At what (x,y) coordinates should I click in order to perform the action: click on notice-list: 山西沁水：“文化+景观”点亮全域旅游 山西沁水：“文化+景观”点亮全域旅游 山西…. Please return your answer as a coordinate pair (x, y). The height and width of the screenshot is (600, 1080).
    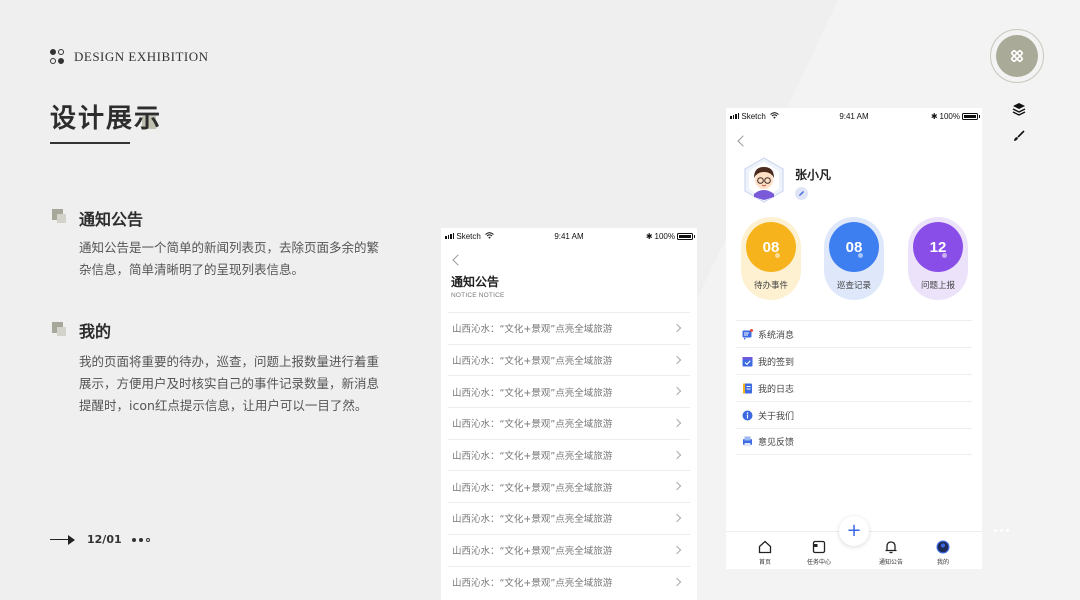
    Looking at the image, I should click on (569, 454).